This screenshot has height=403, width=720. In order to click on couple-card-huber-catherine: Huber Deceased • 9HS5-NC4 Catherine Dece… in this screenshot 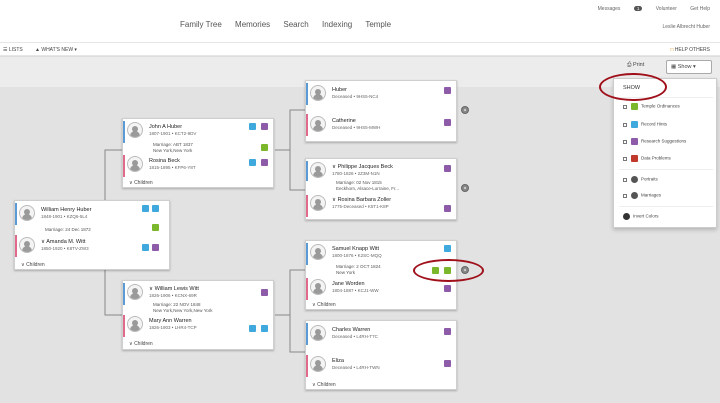, I will do `click(381, 111)`.